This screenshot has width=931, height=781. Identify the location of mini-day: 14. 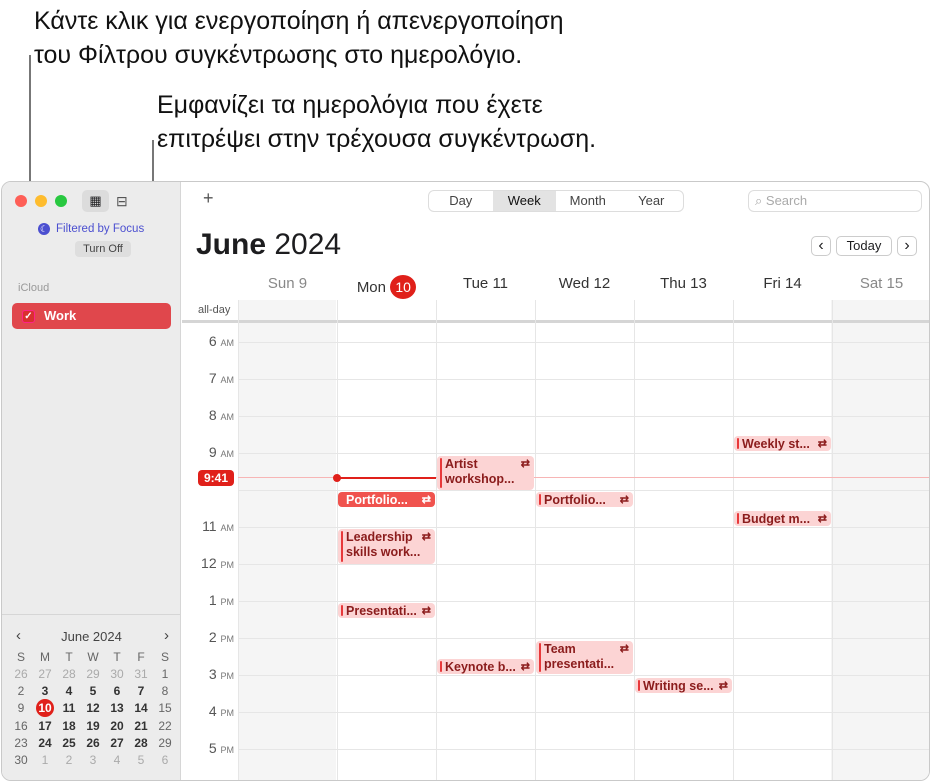
(141, 708).